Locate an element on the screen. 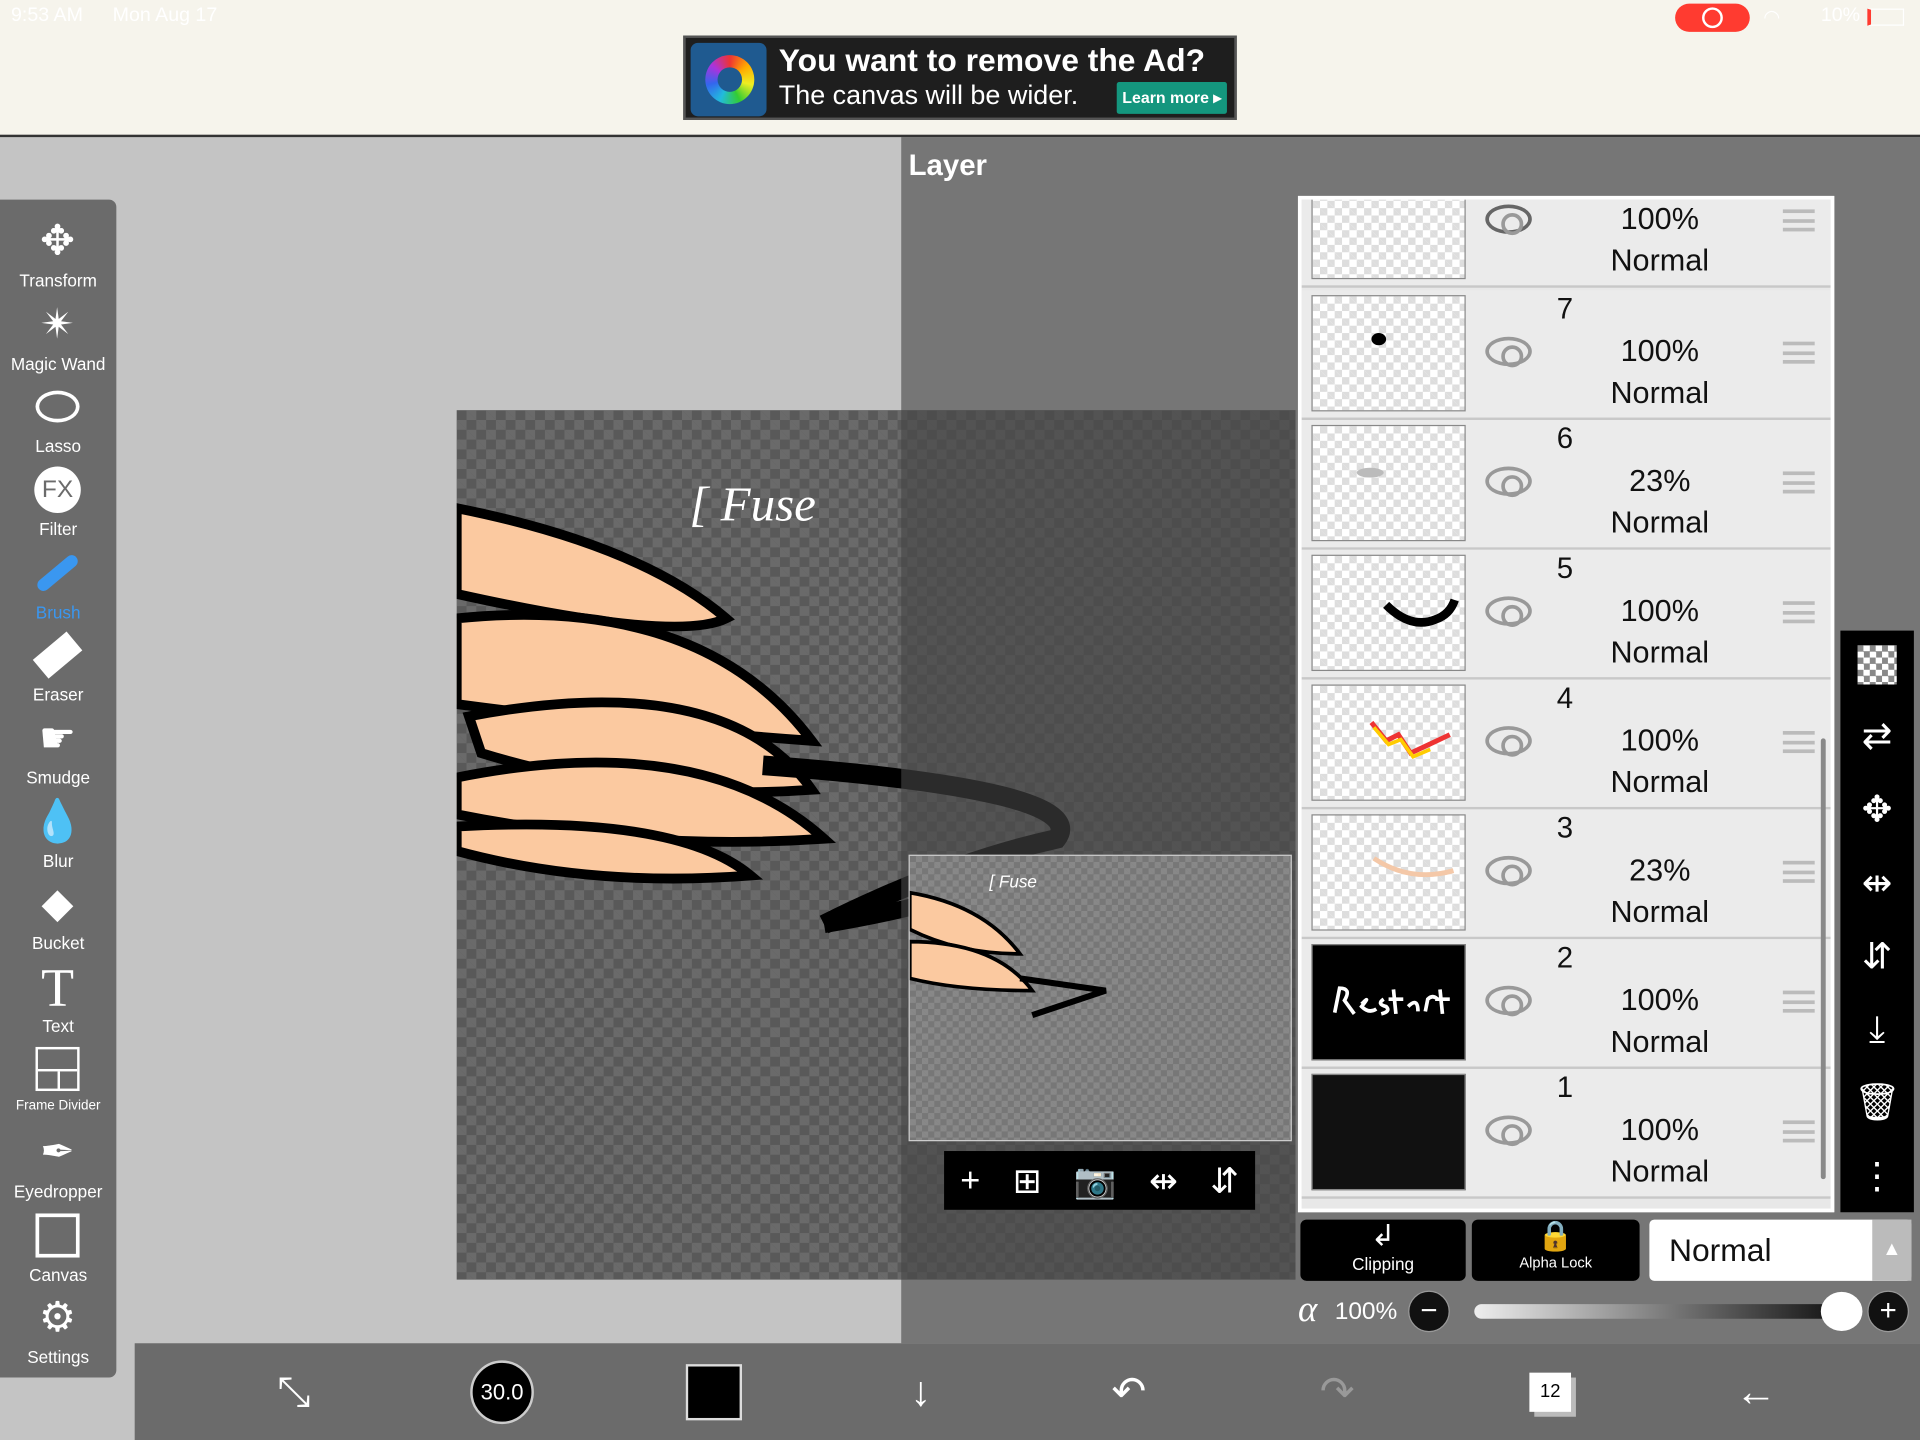  transparency-checker-icon is located at coordinates (1877, 665).